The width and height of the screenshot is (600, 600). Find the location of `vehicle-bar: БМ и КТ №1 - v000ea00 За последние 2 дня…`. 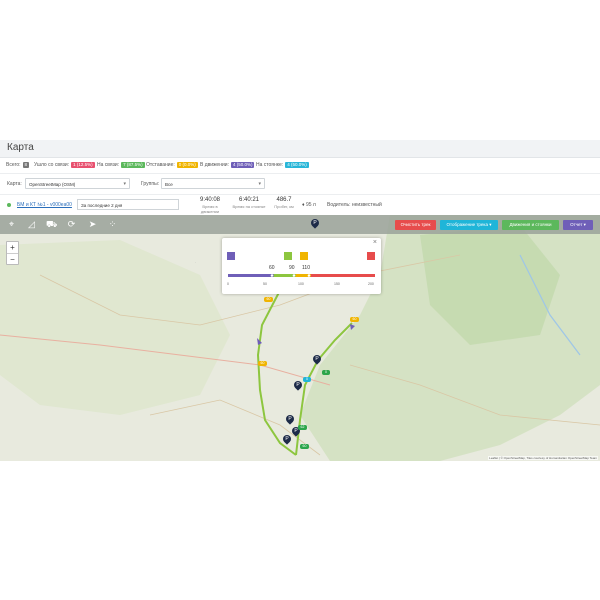

vehicle-bar: БМ и КТ №1 - v000ea00 За последние 2 дня… is located at coordinates (300, 205).